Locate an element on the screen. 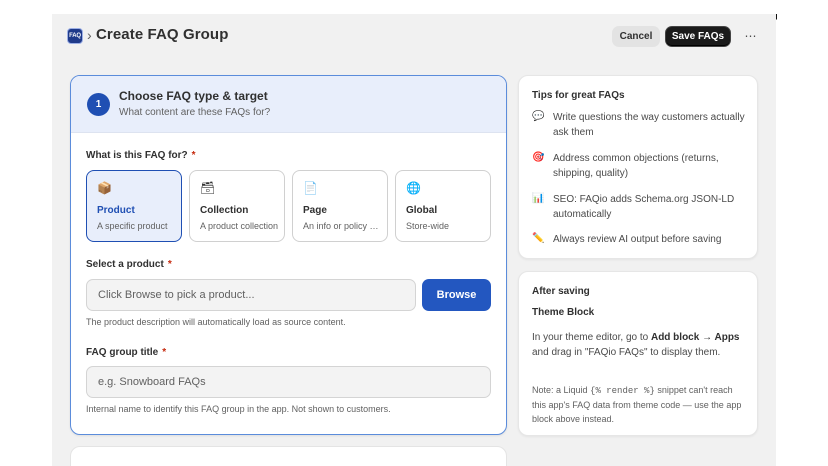  next-step-card is located at coordinates (288, 456).